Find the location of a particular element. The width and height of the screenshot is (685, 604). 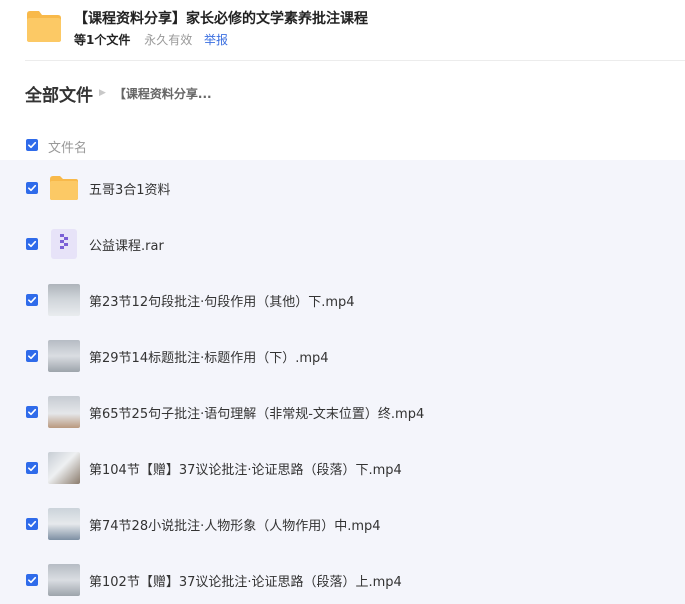

share-header: 【课程资料分享】家长必修的文学素养批注课程 等1个文件 永久有效 举报 is located at coordinates (342, 30).